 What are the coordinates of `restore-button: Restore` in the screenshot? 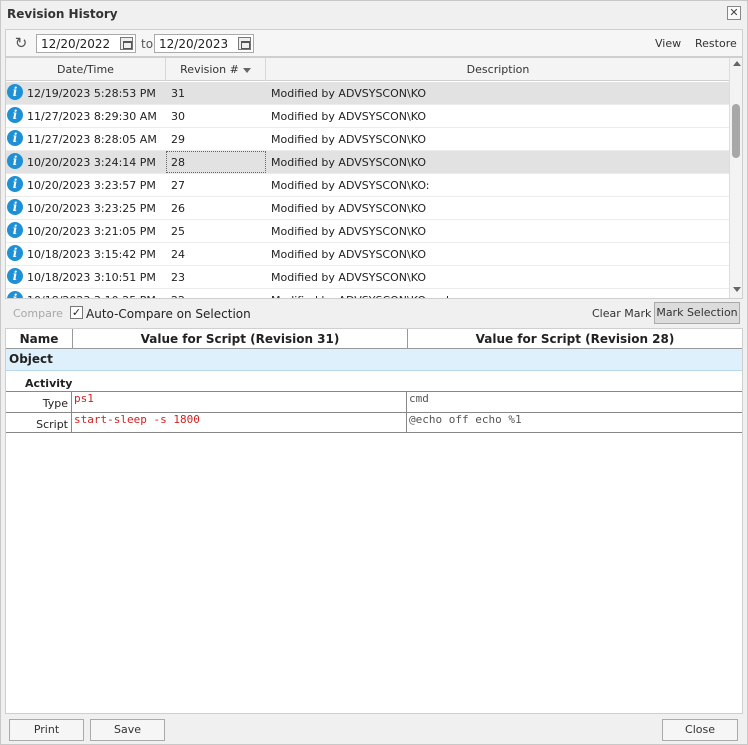 It's located at (716, 43).